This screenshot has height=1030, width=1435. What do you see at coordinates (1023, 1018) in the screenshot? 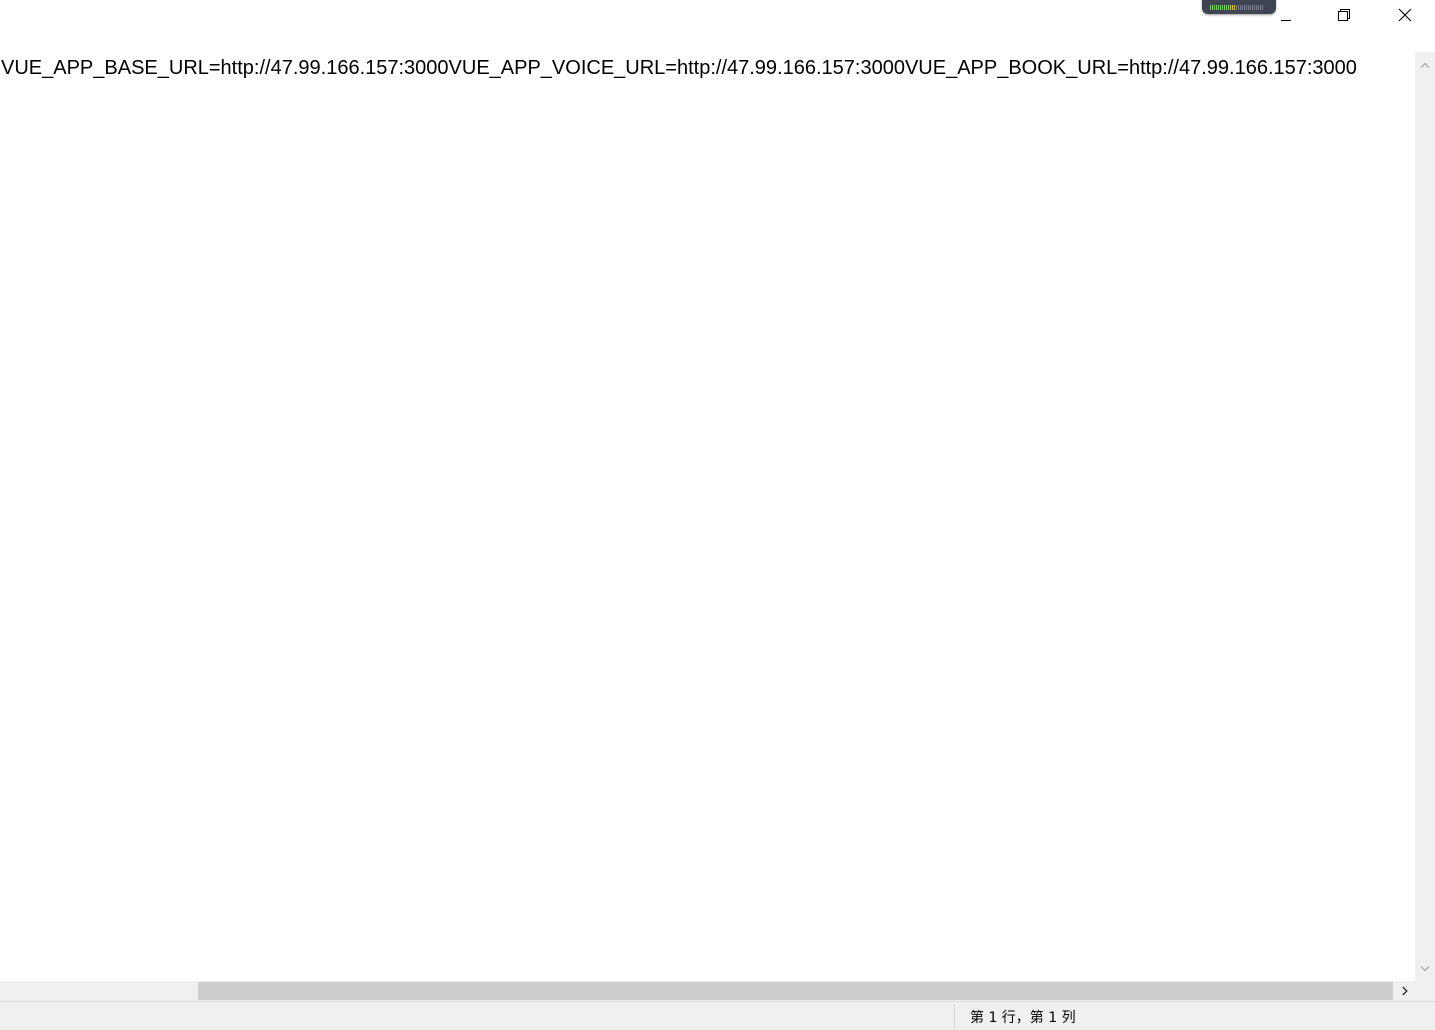
I see `cursor-position-label: 第 1 行，第 1 列` at bounding box center [1023, 1018].